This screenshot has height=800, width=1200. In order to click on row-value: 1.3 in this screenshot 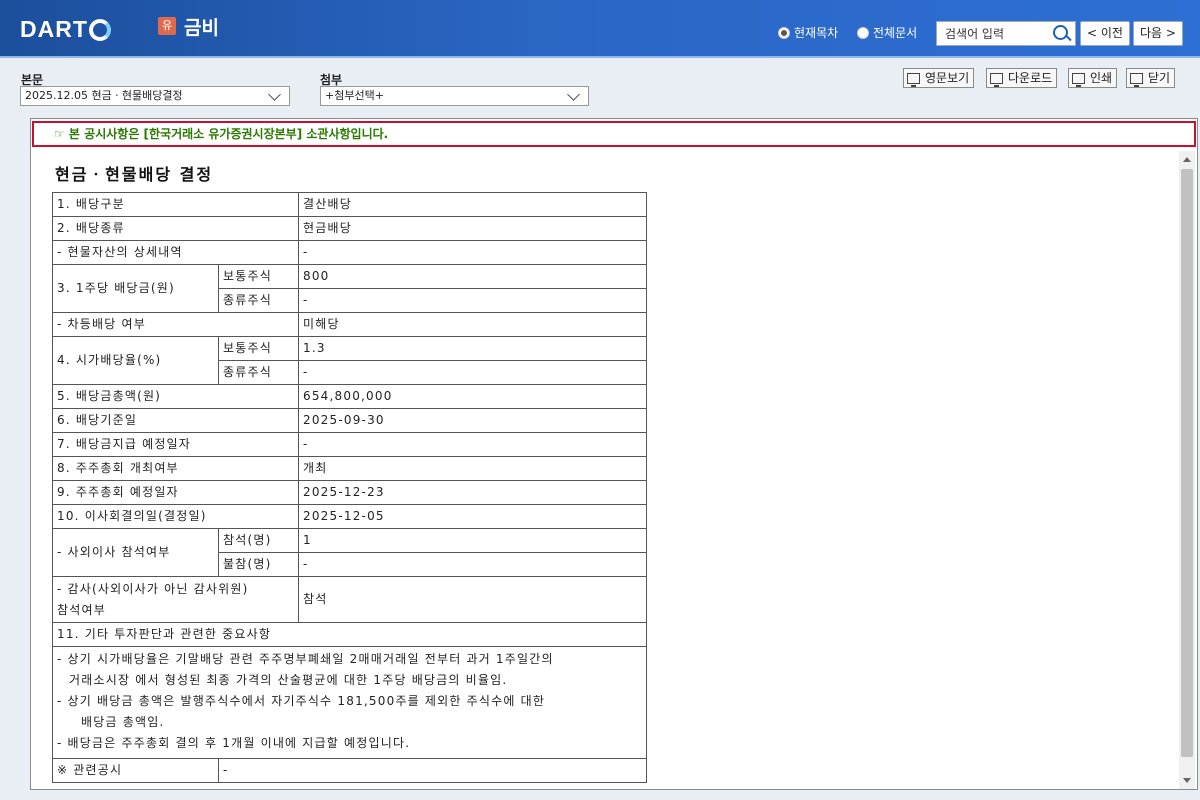, I will do `click(473, 348)`.